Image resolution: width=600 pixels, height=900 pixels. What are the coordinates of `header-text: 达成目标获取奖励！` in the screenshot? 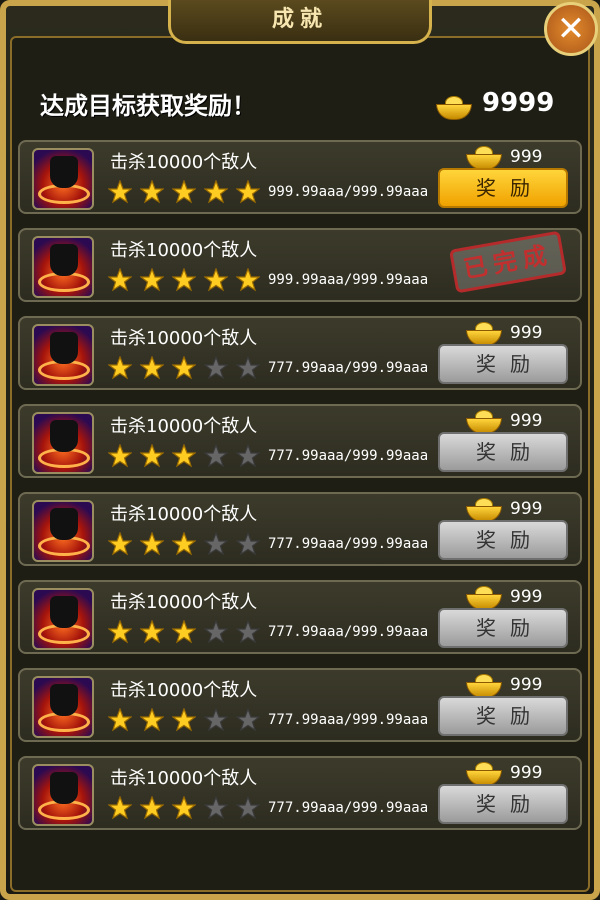 It's located at (148, 106).